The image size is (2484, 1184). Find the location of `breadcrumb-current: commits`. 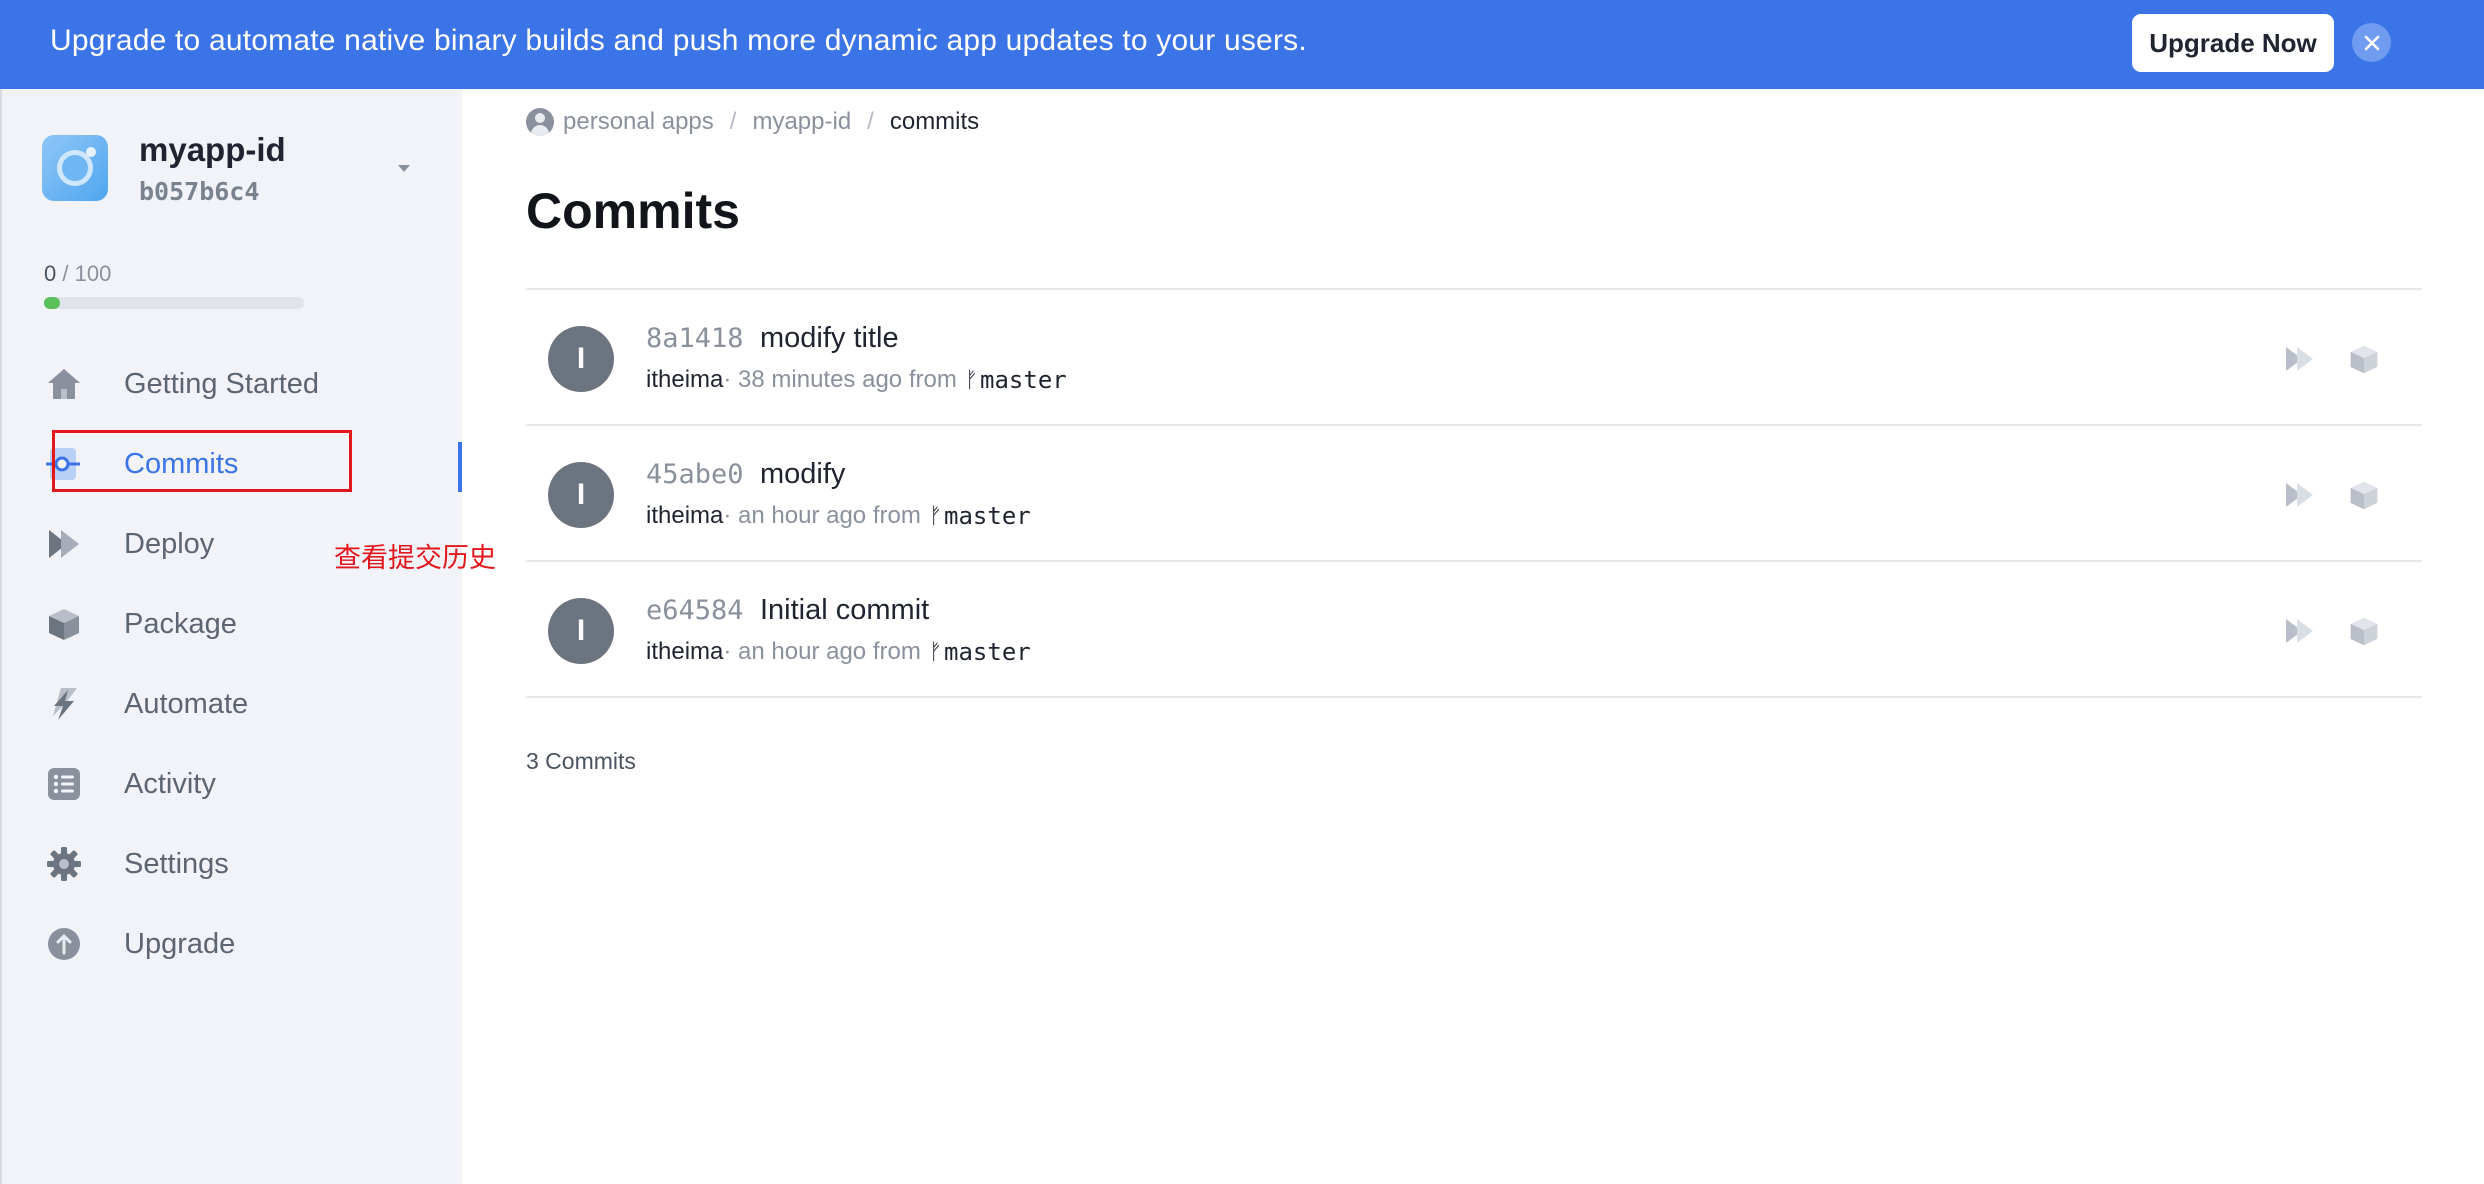

breadcrumb-current: commits is located at coordinates (934, 121).